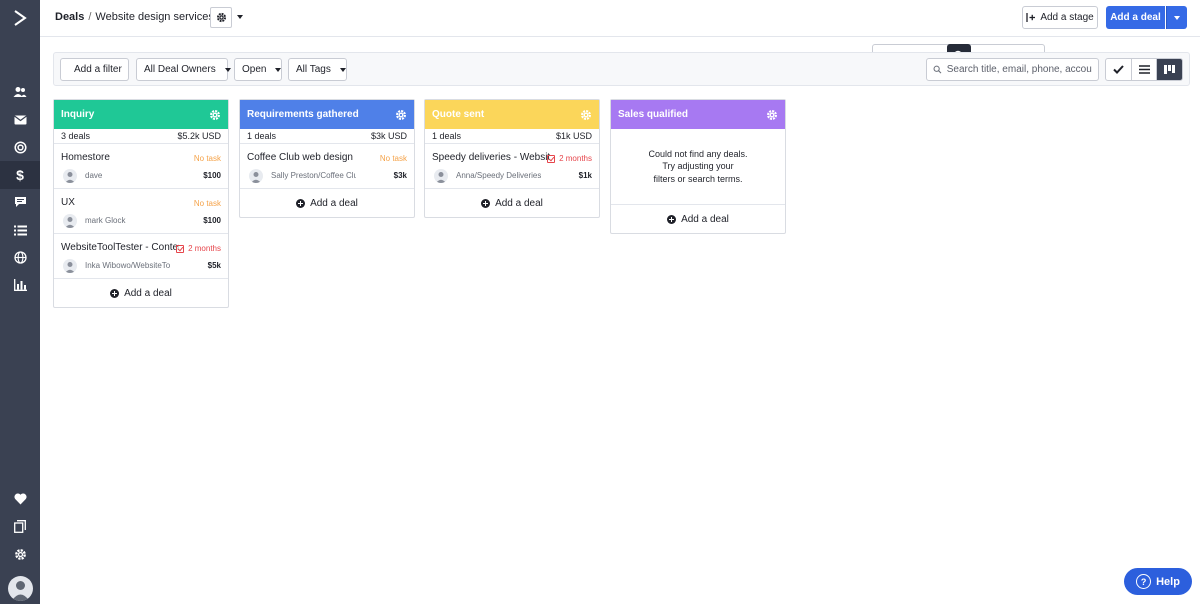 This screenshot has width=1200, height=604. I want to click on view-kanban-button, so click(1169, 69).